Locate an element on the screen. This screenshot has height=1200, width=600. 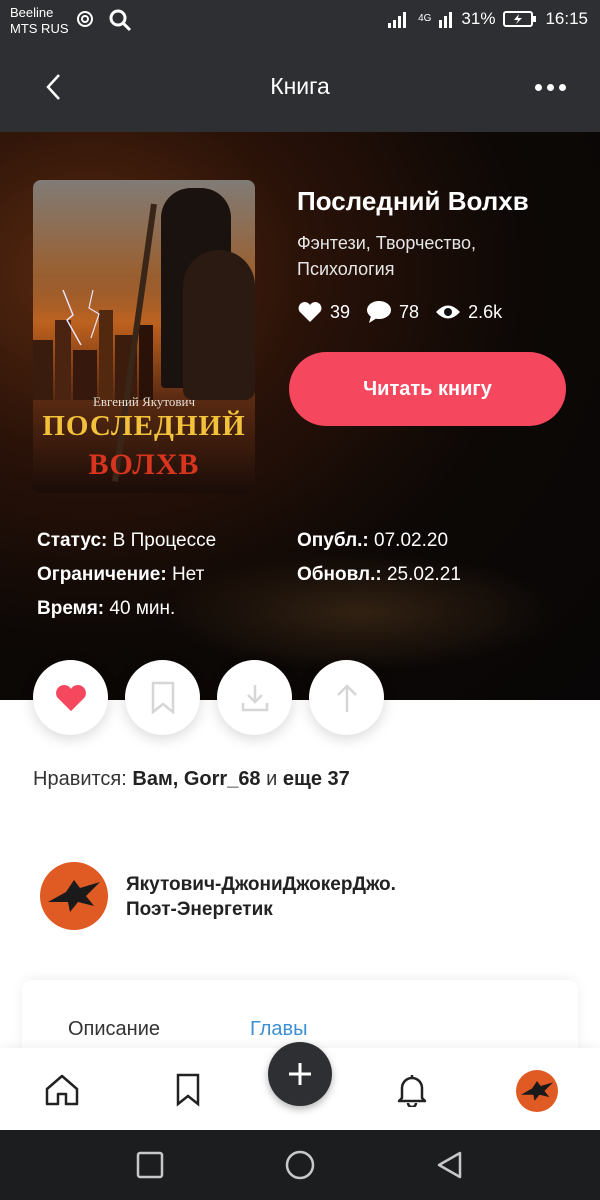
cover-author: Евгений Якутович is located at coordinates (144, 401).